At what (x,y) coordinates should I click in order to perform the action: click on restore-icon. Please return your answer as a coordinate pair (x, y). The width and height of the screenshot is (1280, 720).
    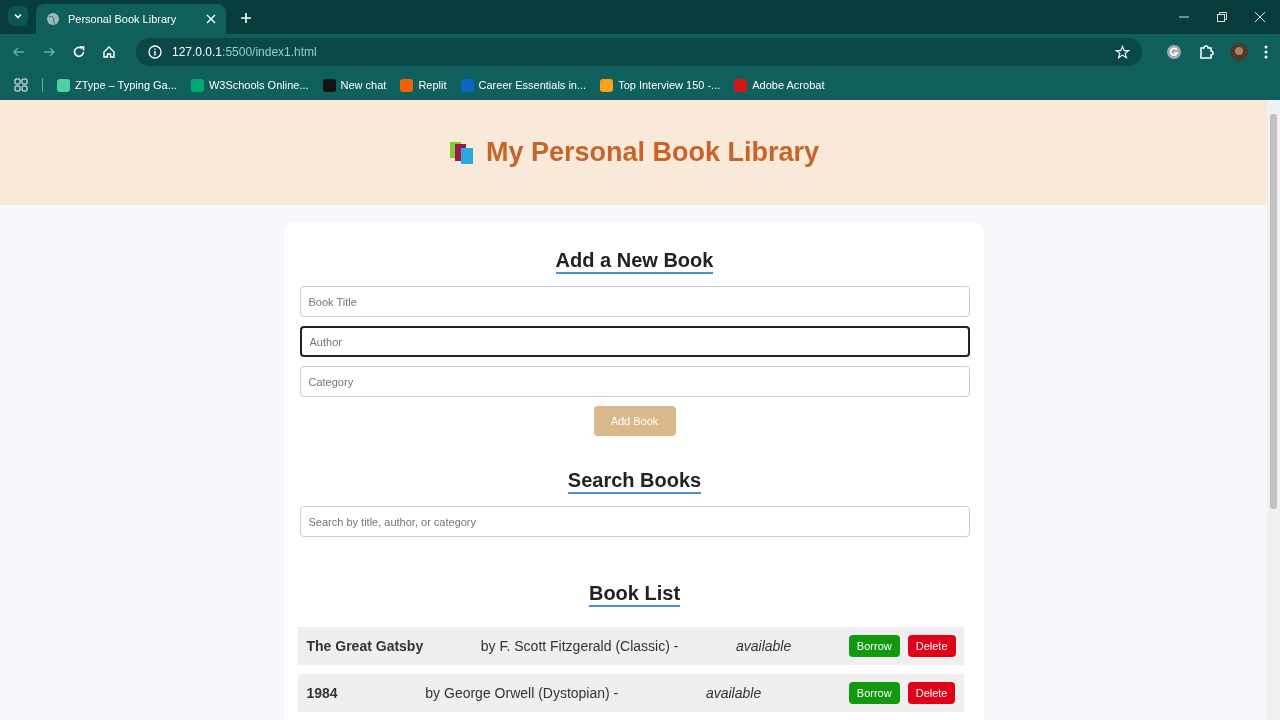
    Looking at the image, I should click on (1222, 17).